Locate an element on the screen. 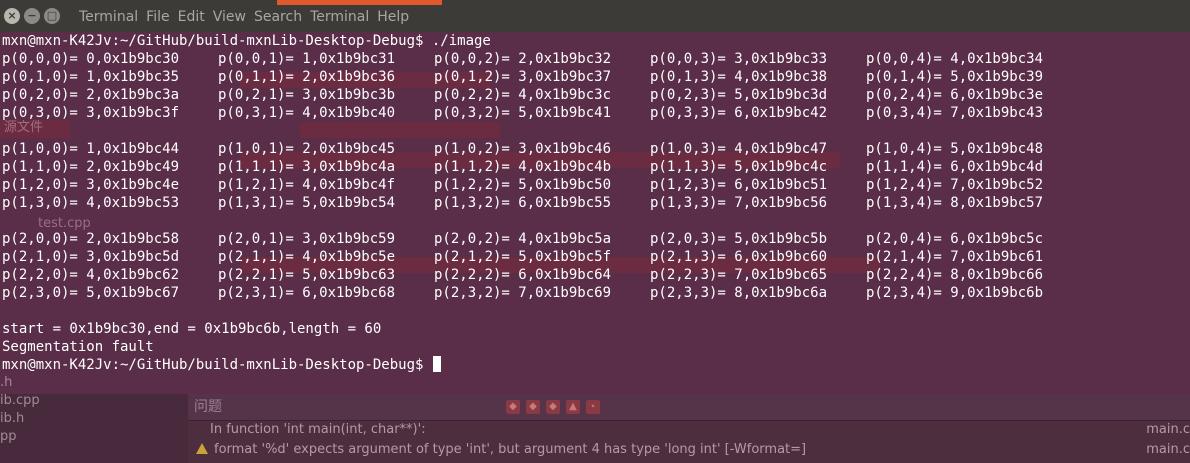  maximize-icon: □ is located at coordinates (52, 16).